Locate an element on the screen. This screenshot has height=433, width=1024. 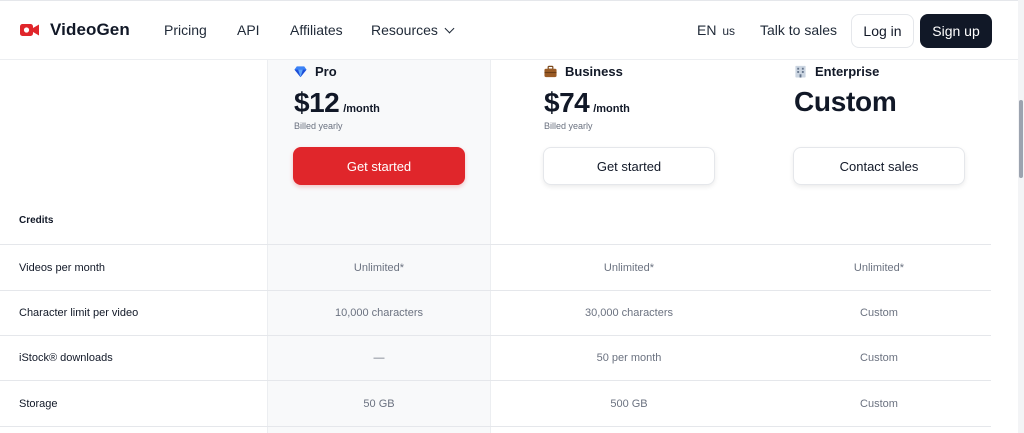
nav-link-resources: Resources is located at coordinates (413, 30).